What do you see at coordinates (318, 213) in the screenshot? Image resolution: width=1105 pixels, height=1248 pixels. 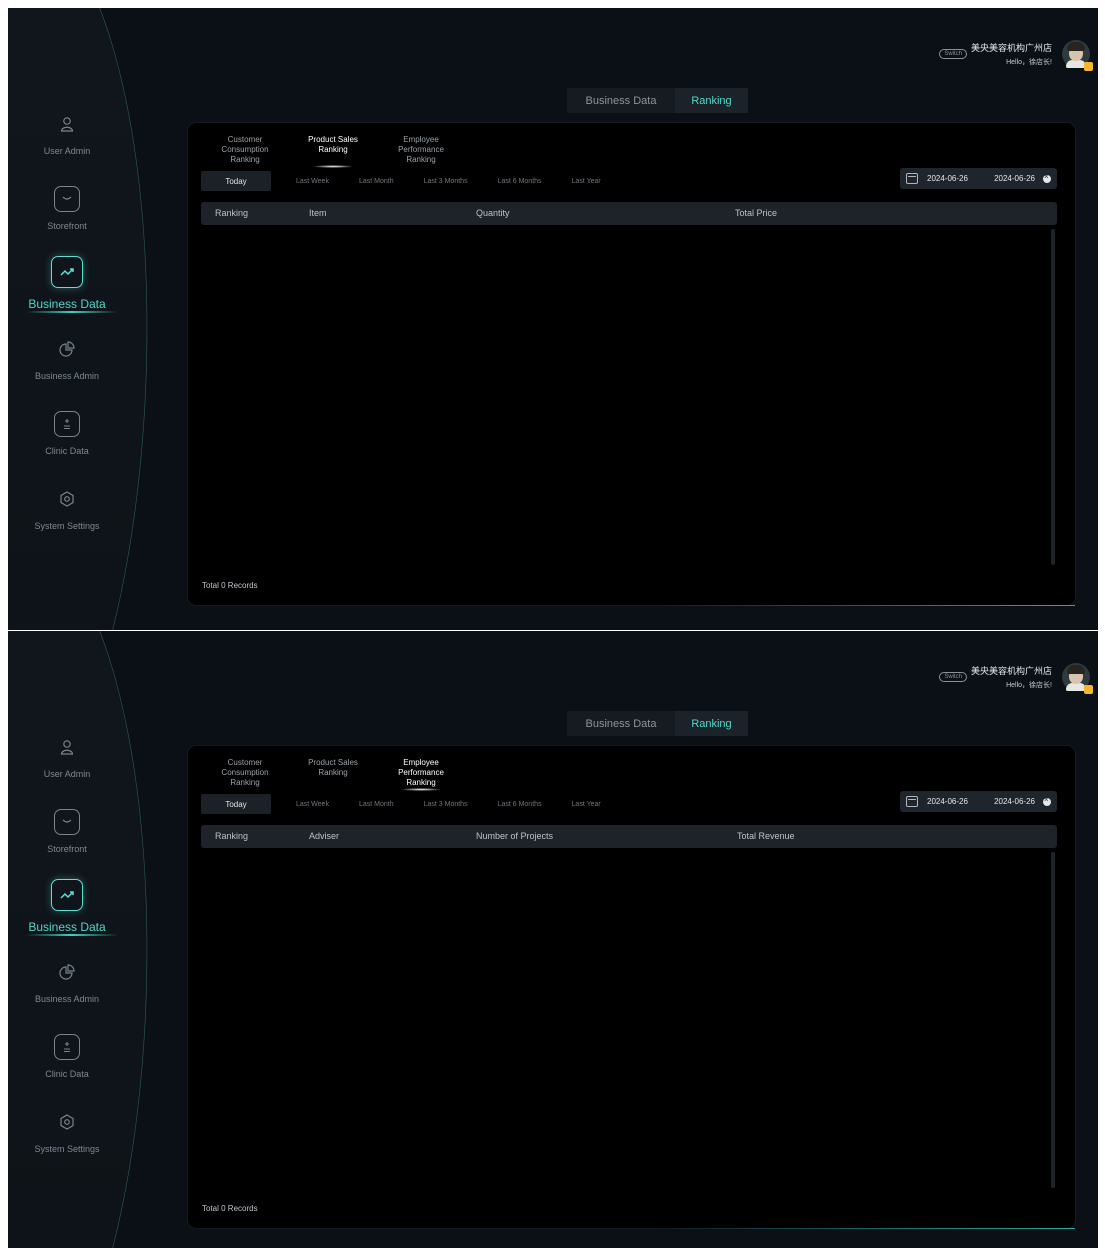 I see `column-header-item: Item` at bounding box center [318, 213].